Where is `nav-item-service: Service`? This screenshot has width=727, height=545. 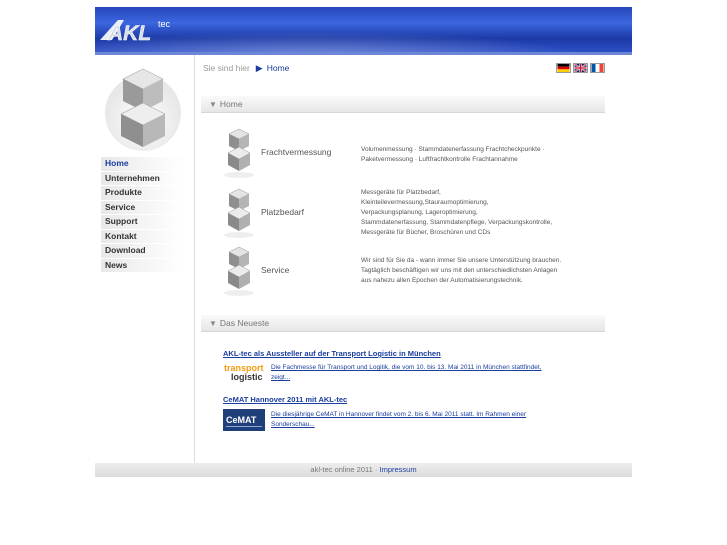
nav-item-service: Service is located at coordinates (143, 207).